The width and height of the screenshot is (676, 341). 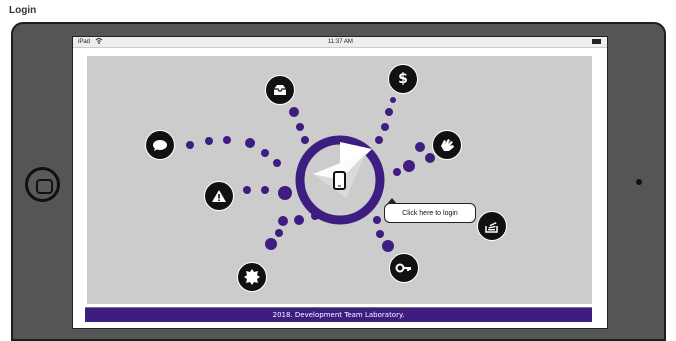 I want to click on hand-icon, so click(x=447, y=145).